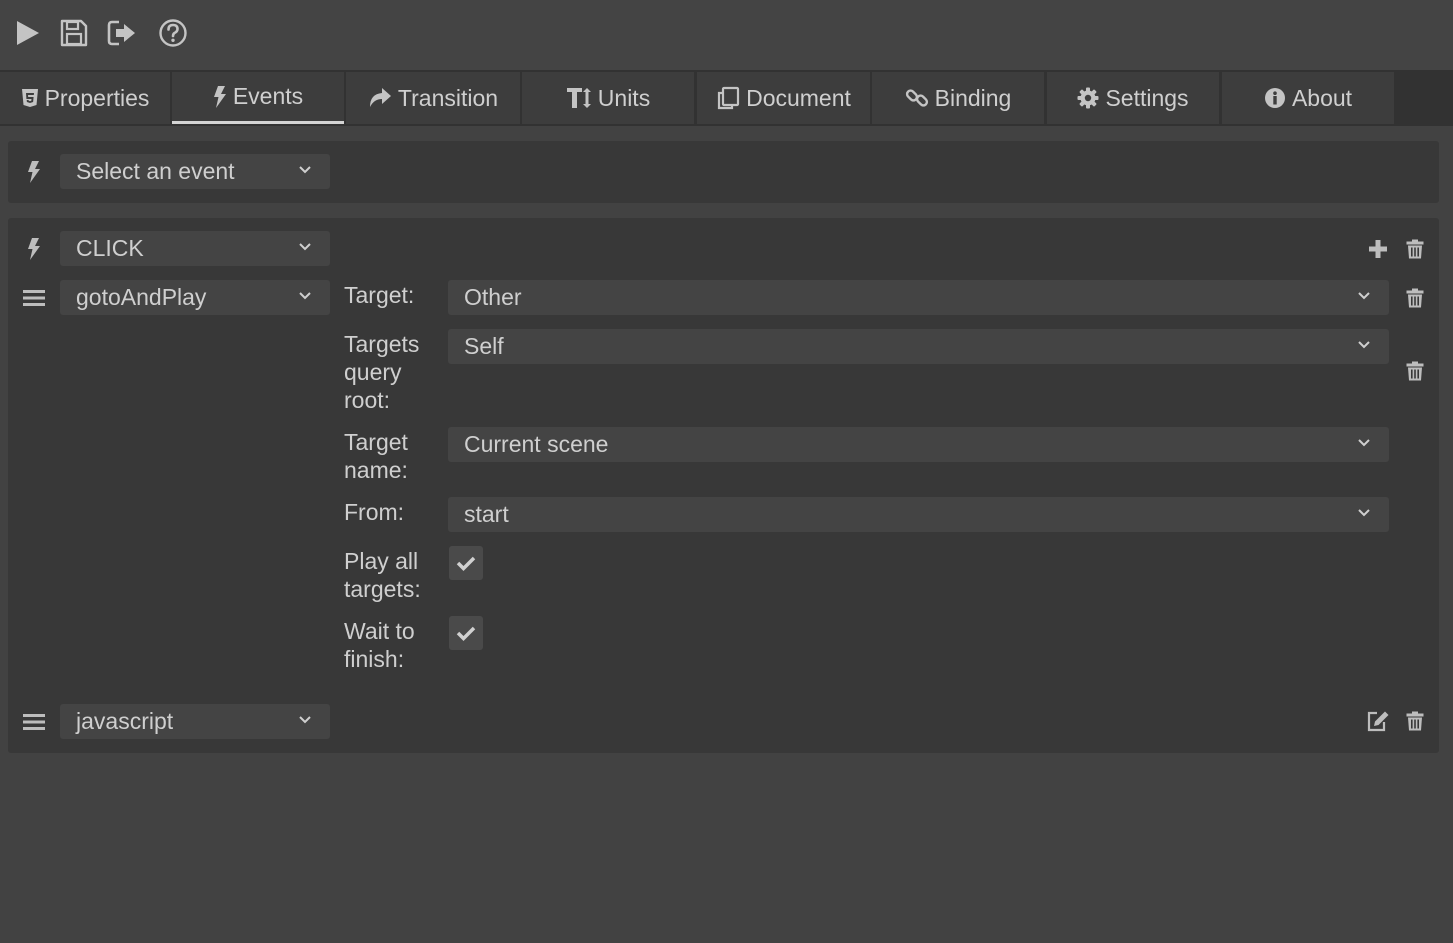  I want to click on target-label: Target:, so click(379, 295).